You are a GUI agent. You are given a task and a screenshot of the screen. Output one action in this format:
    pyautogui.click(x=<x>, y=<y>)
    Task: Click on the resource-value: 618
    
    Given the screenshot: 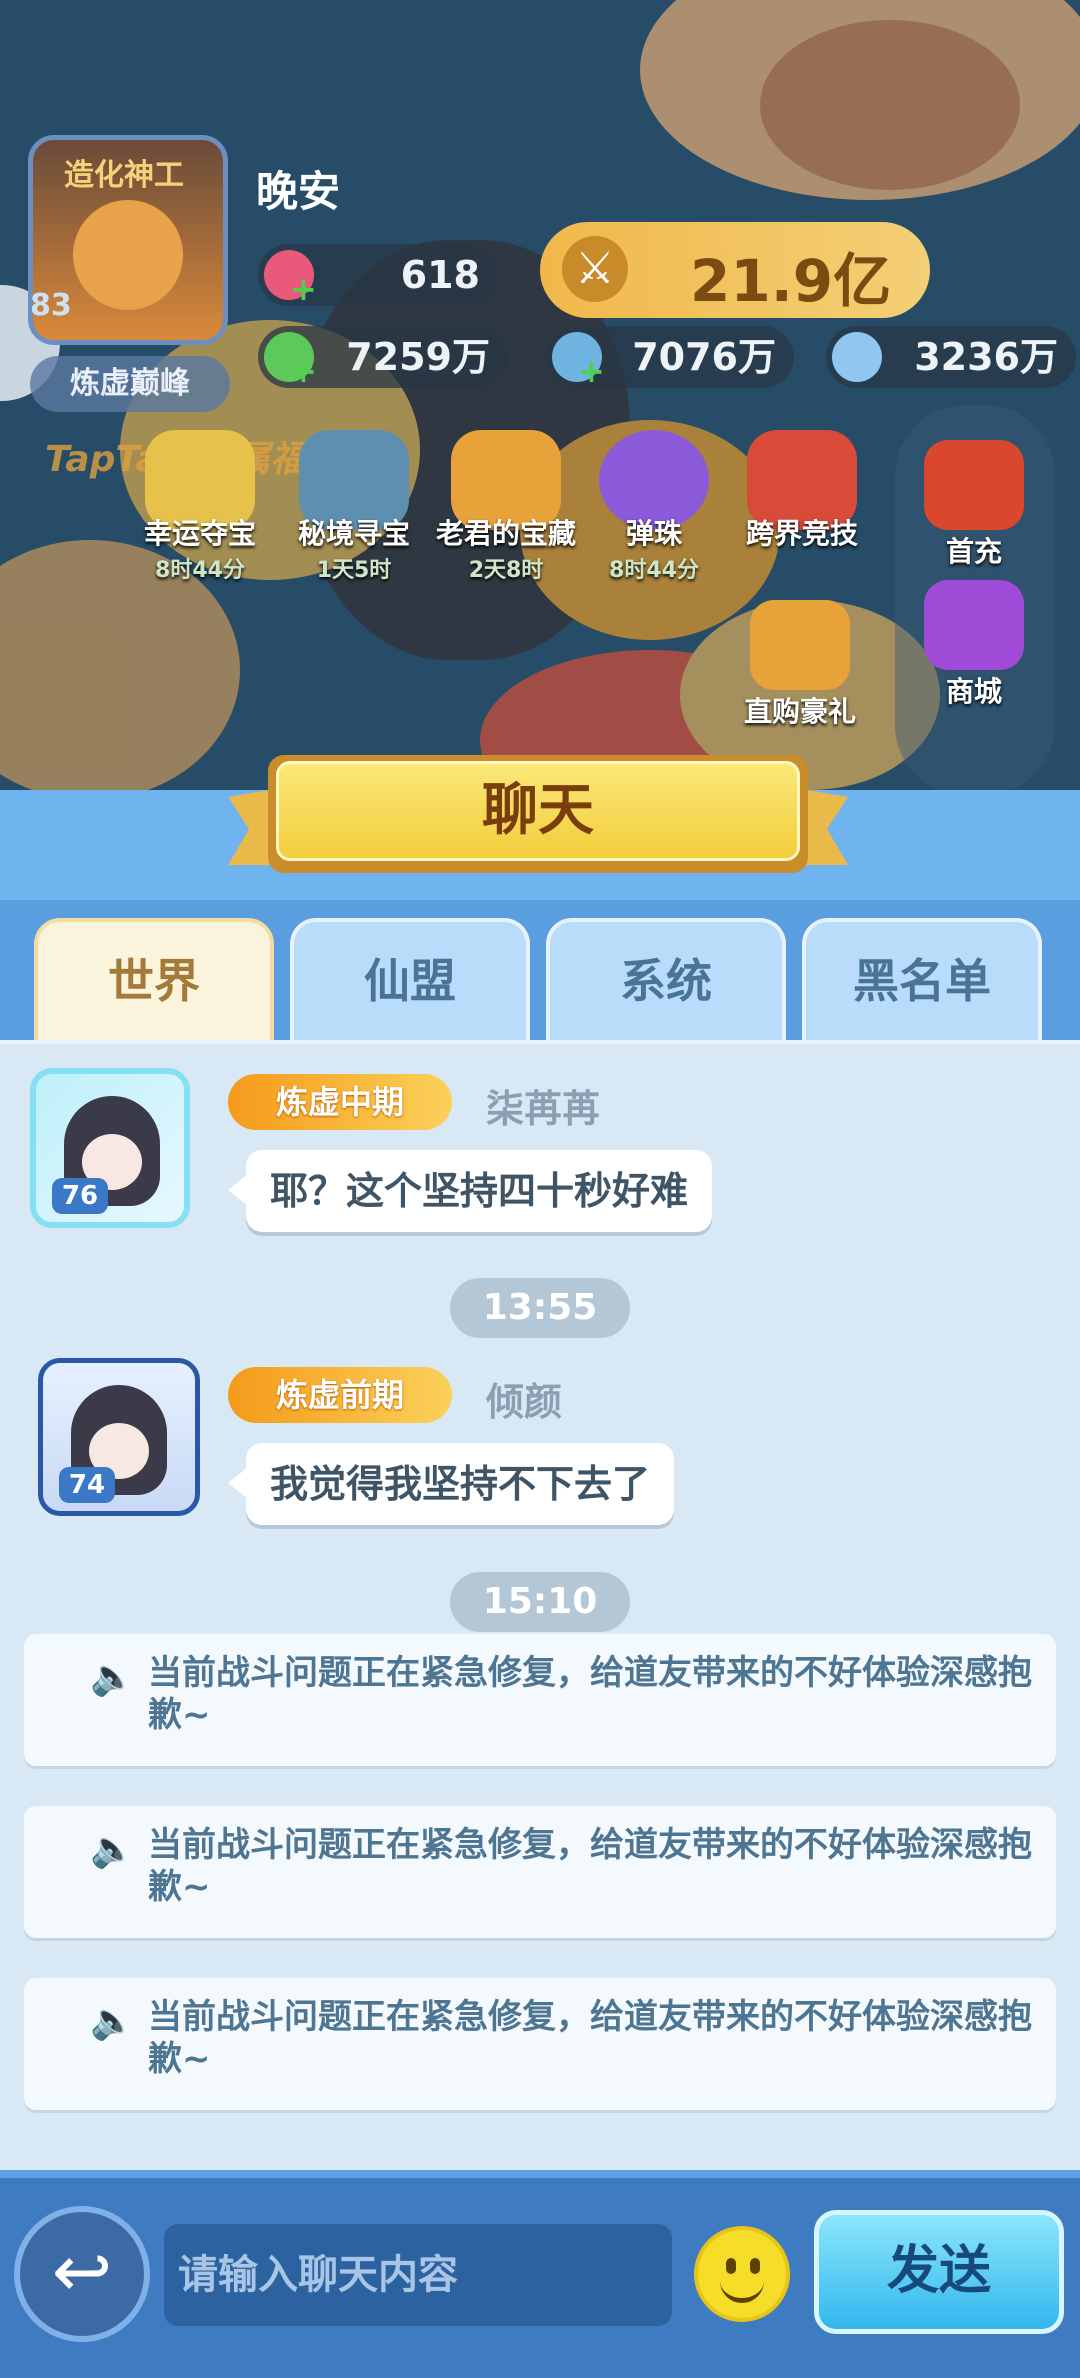 What is the action you would take?
    pyautogui.click(x=440, y=275)
    